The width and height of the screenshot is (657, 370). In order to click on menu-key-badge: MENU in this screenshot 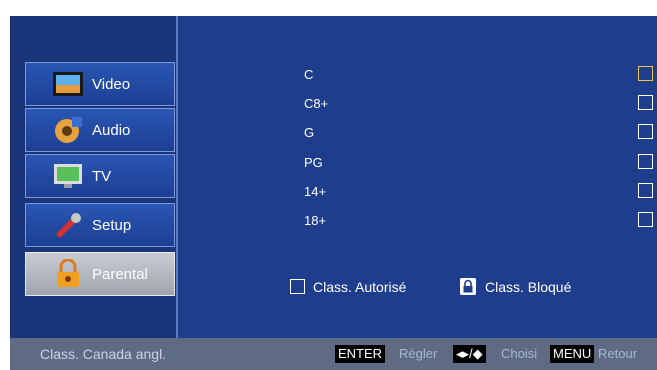, I will do `click(572, 354)`.